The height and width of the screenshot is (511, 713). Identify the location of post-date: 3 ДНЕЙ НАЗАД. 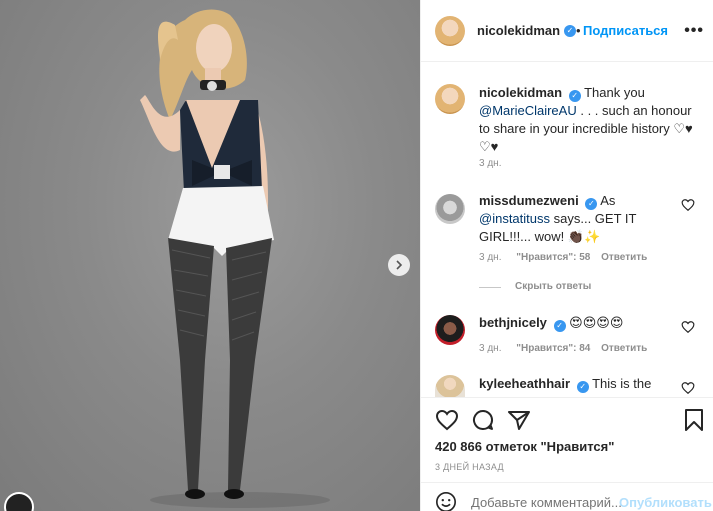
(469, 467).